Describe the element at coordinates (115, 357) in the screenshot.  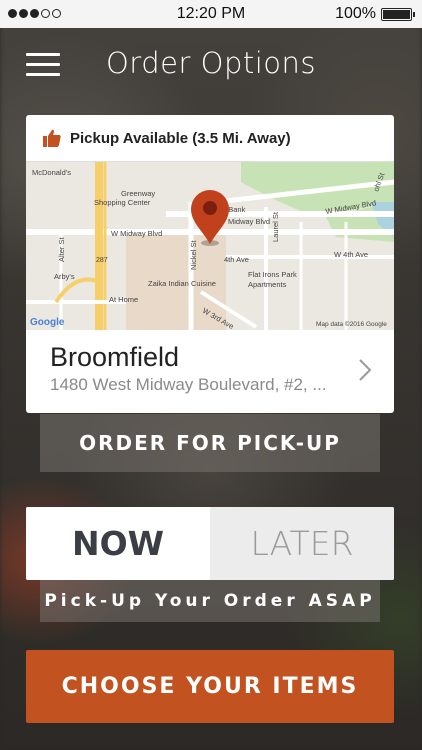
I see `location-name: Broomfield` at that location.